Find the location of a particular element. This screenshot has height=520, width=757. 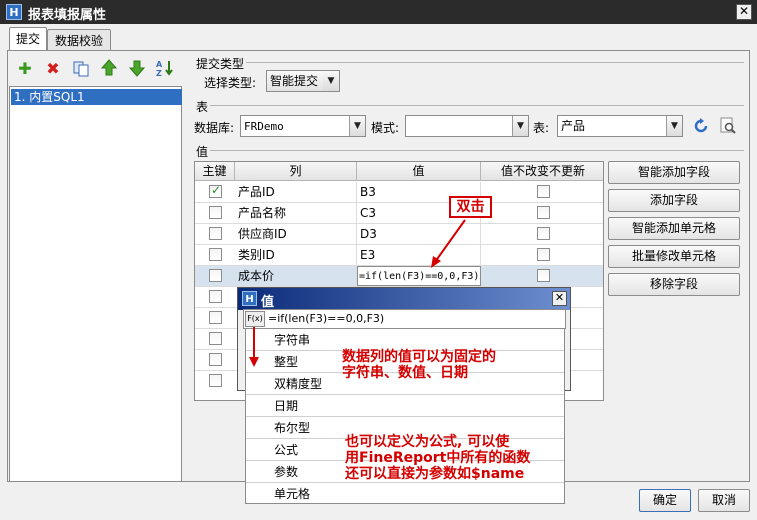

delete-icon: ✖ is located at coordinates (53, 69).